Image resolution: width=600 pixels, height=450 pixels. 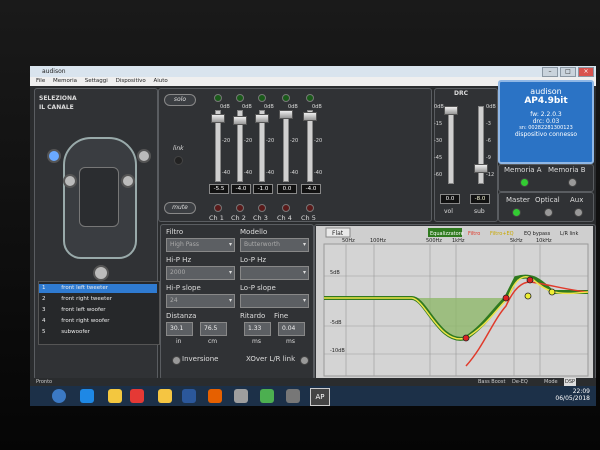 I want to click on input-aux-radio, so click(x=578, y=212).